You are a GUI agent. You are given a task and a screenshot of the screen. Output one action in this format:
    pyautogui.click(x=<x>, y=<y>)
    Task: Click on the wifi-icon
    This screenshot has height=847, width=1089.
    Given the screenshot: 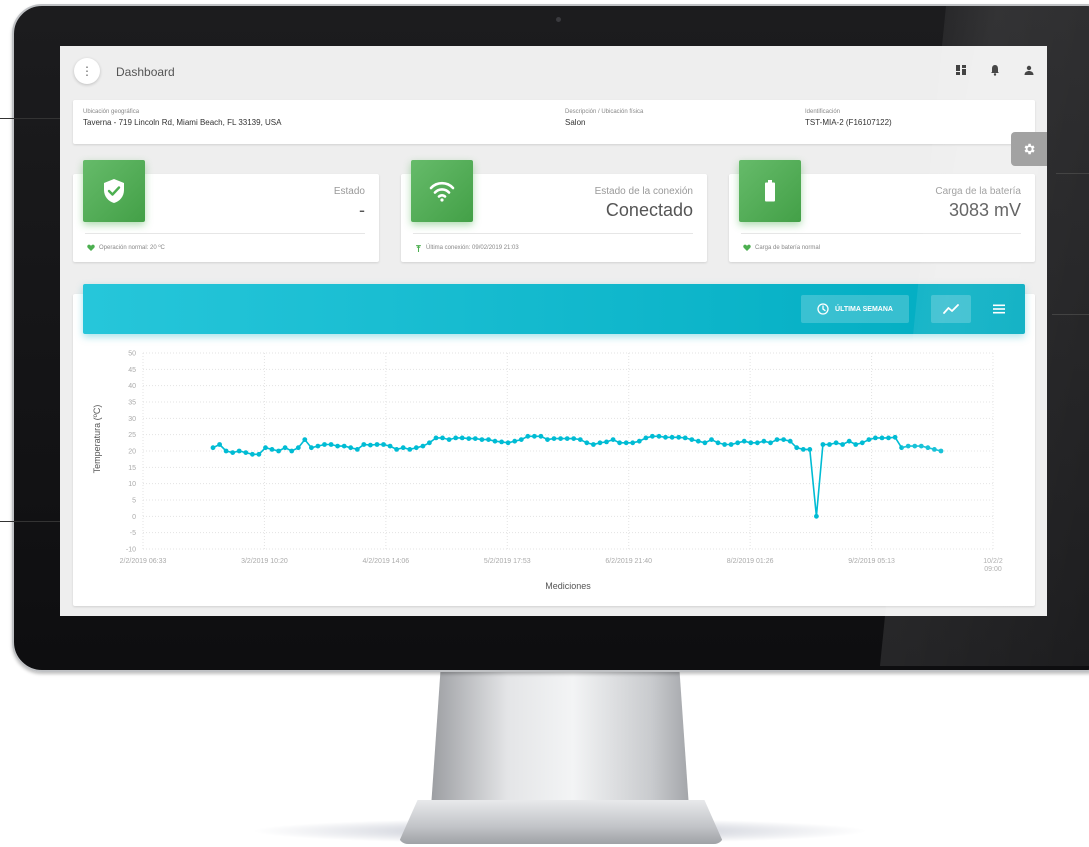 What is the action you would take?
    pyautogui.click(x=442, y=191)
    